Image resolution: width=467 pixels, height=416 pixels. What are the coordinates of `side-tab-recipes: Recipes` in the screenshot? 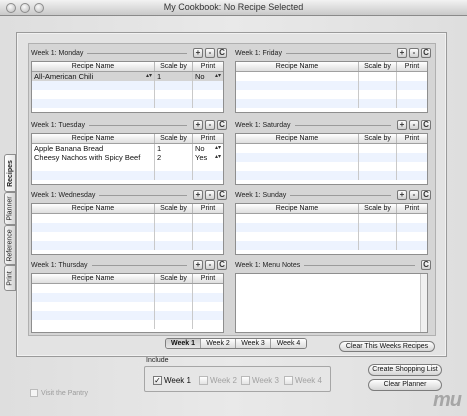 It's located at (10, 173).